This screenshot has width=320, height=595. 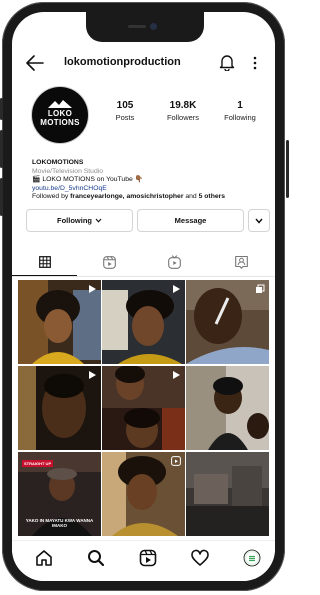 I want to click on home-icon, so click(x=44, y=558).